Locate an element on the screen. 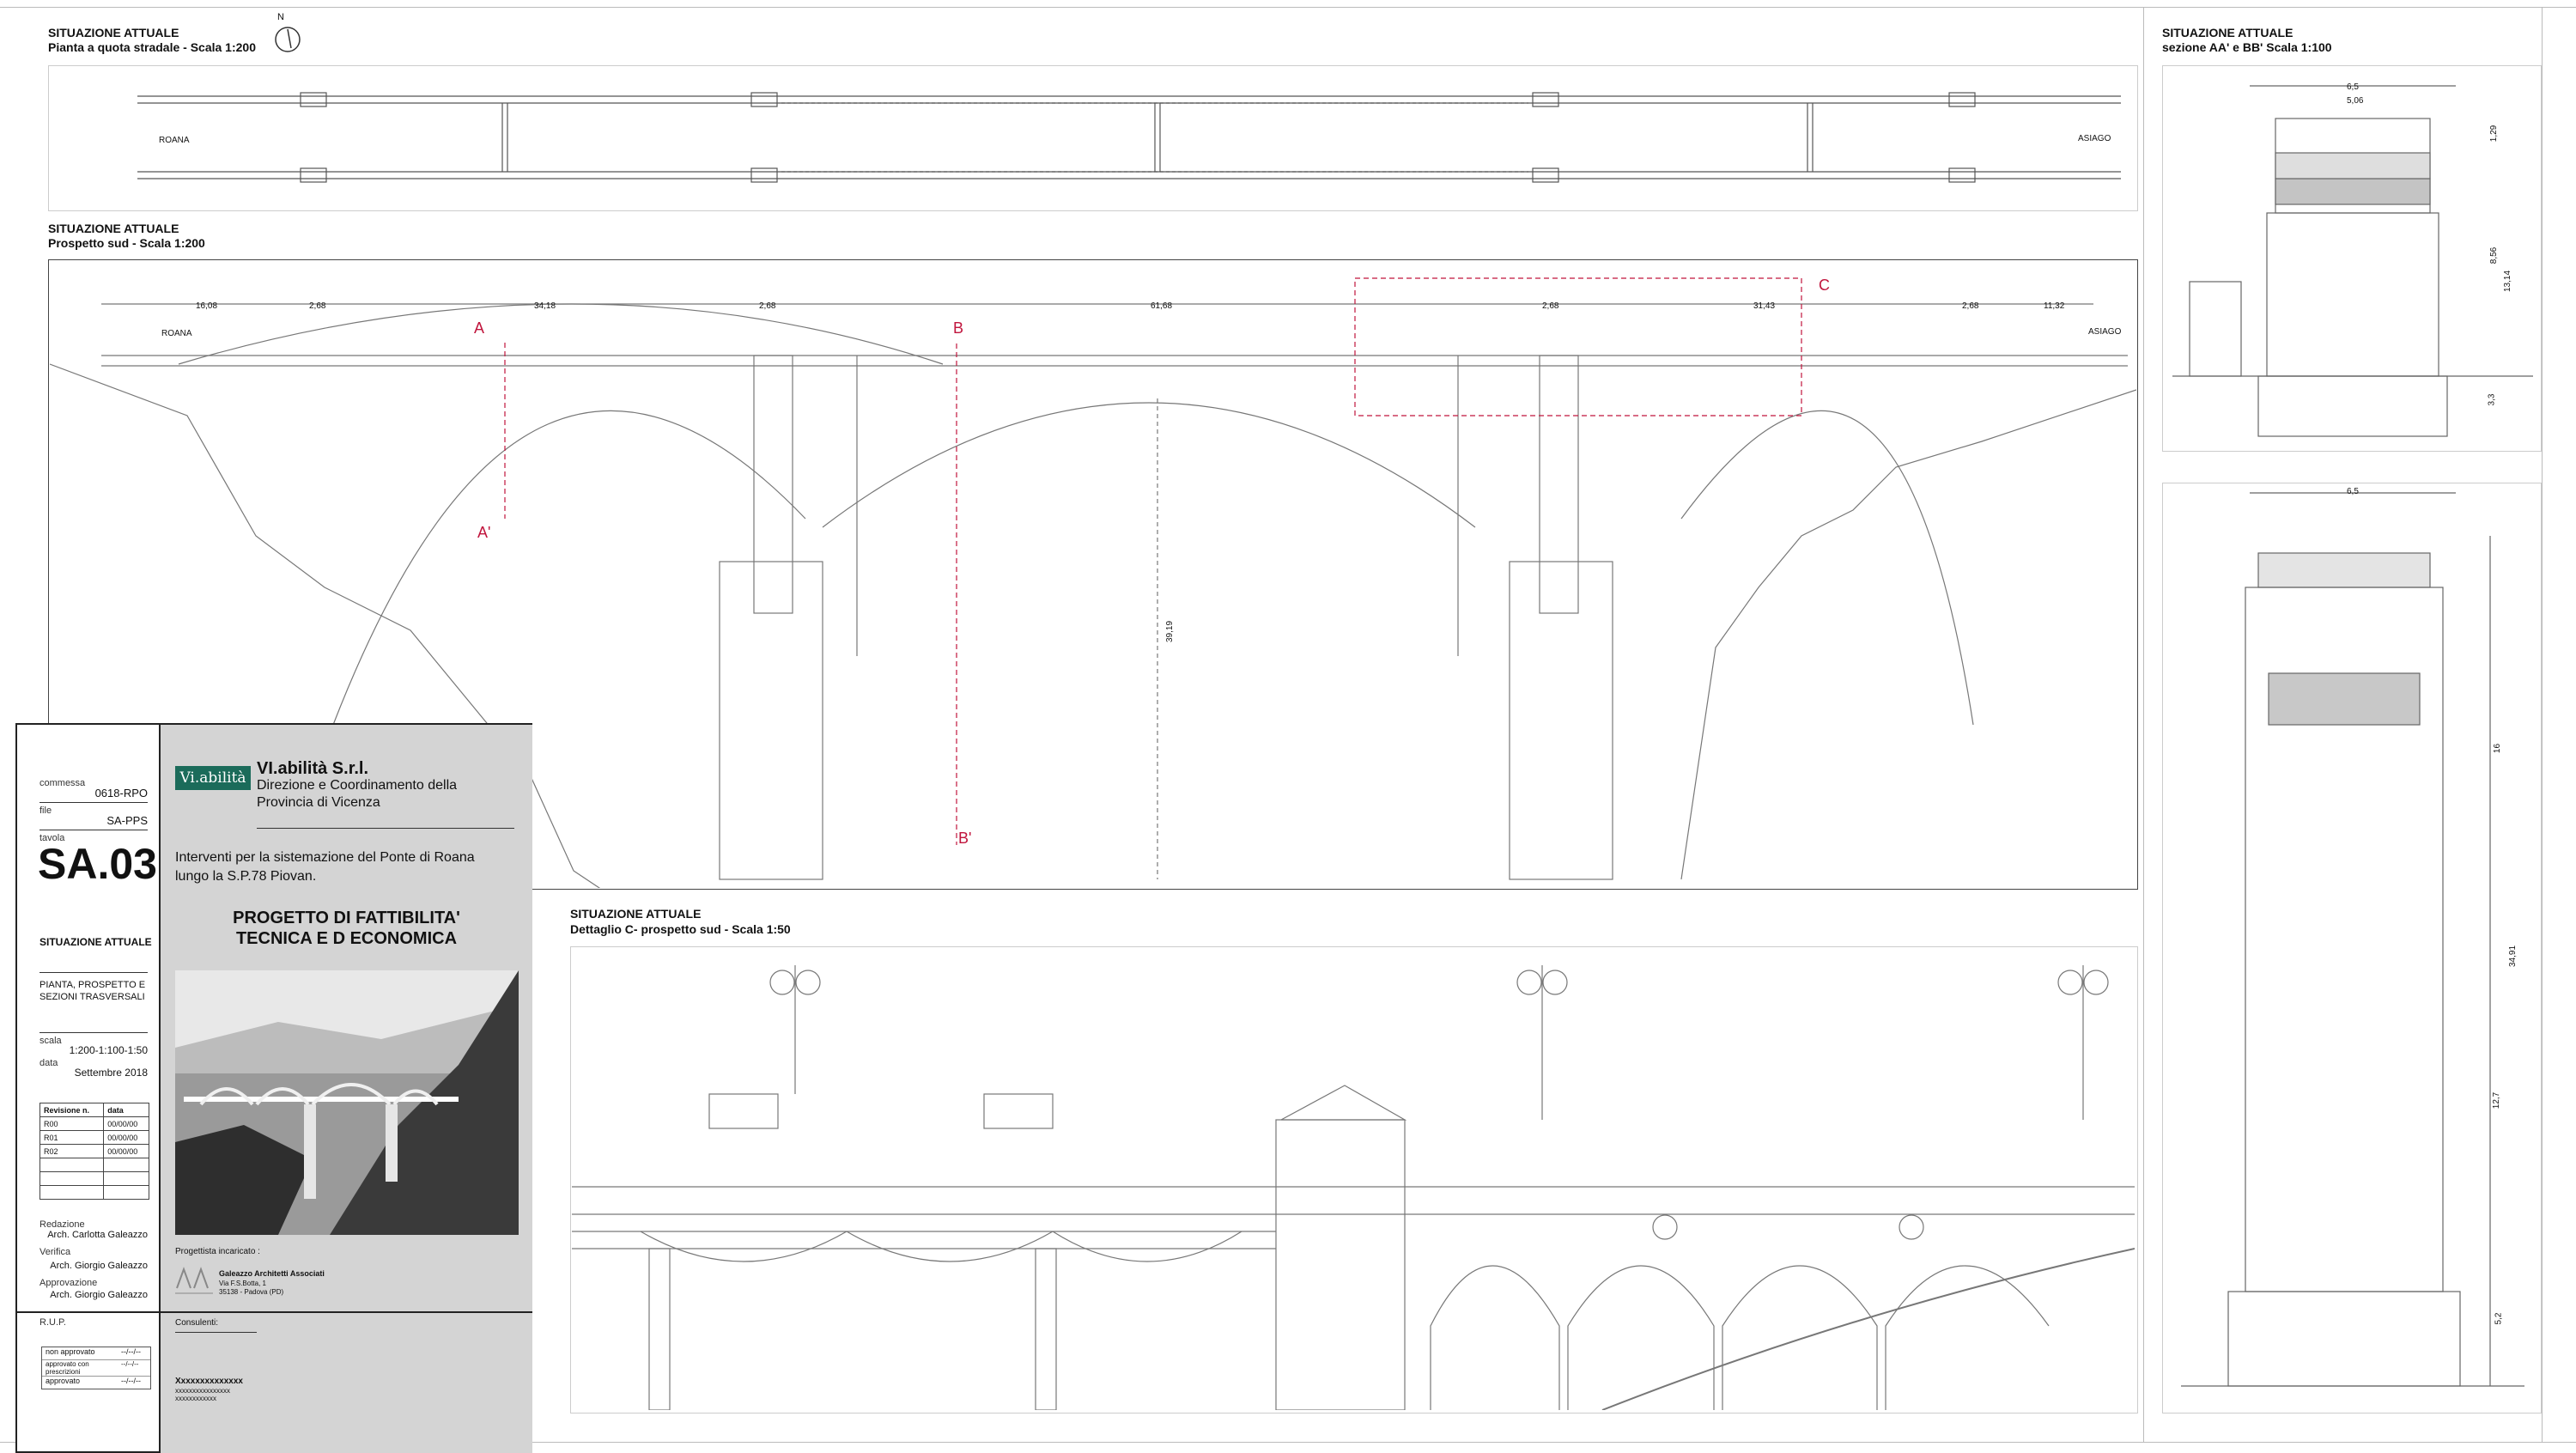 The width and height of the screenshot is (2576, 1453). sec-dim-6: 13,14 is located at coordinates (2508, 281).